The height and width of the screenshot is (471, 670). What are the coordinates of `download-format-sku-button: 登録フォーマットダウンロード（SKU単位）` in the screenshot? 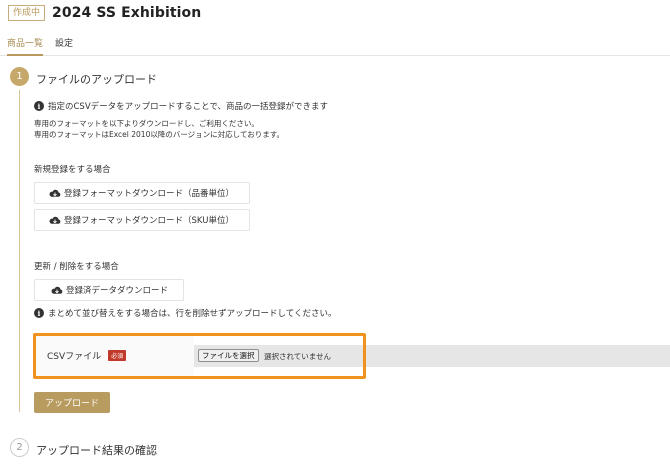 It's located at (142, 220).